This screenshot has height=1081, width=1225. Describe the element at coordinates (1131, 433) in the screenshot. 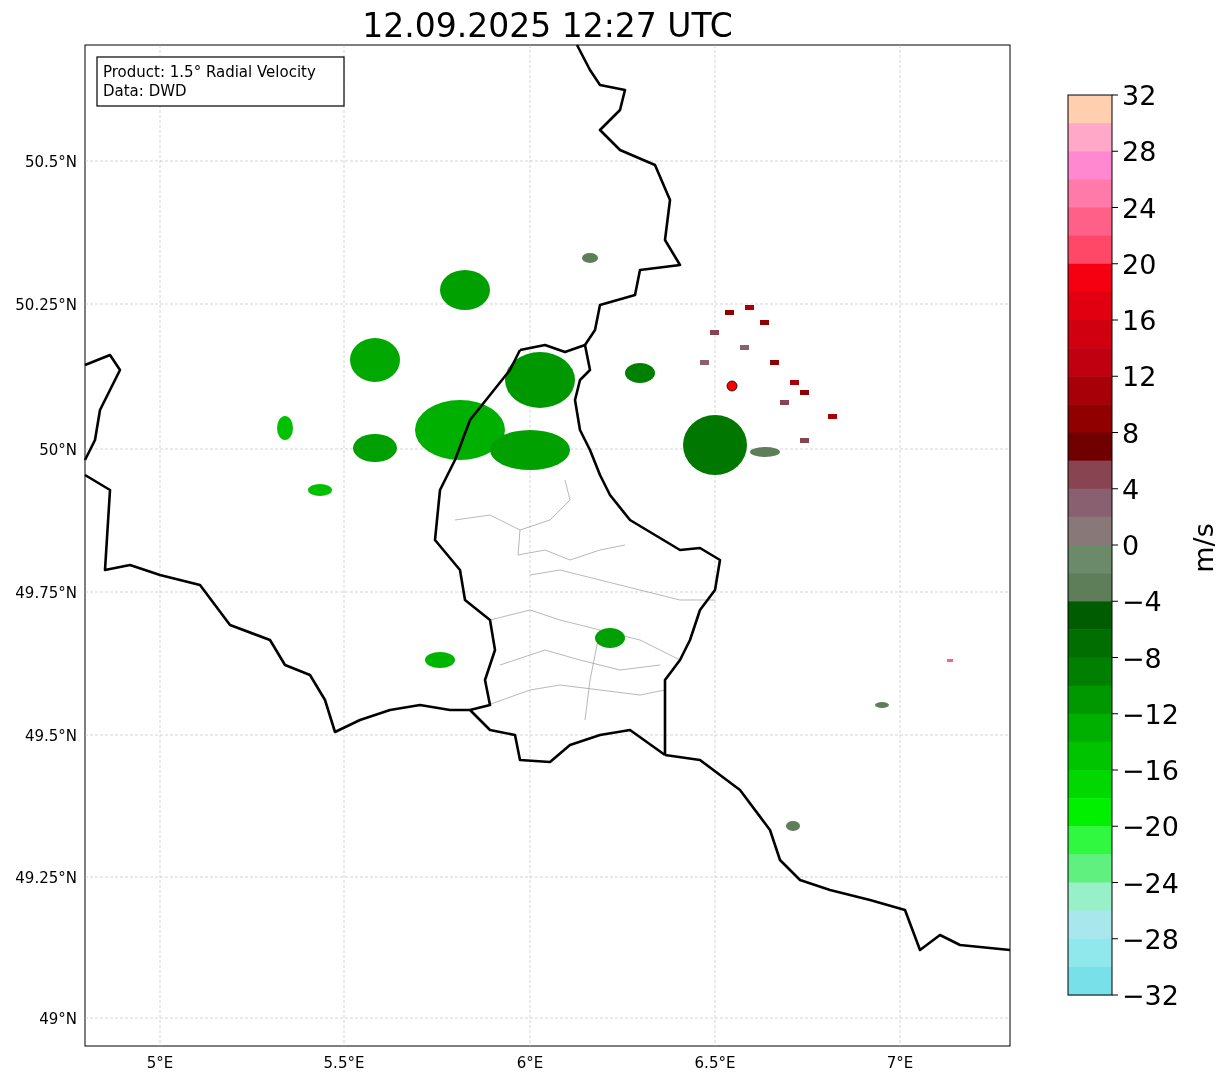

I see `colorbar-tick-label: 8` at that location.